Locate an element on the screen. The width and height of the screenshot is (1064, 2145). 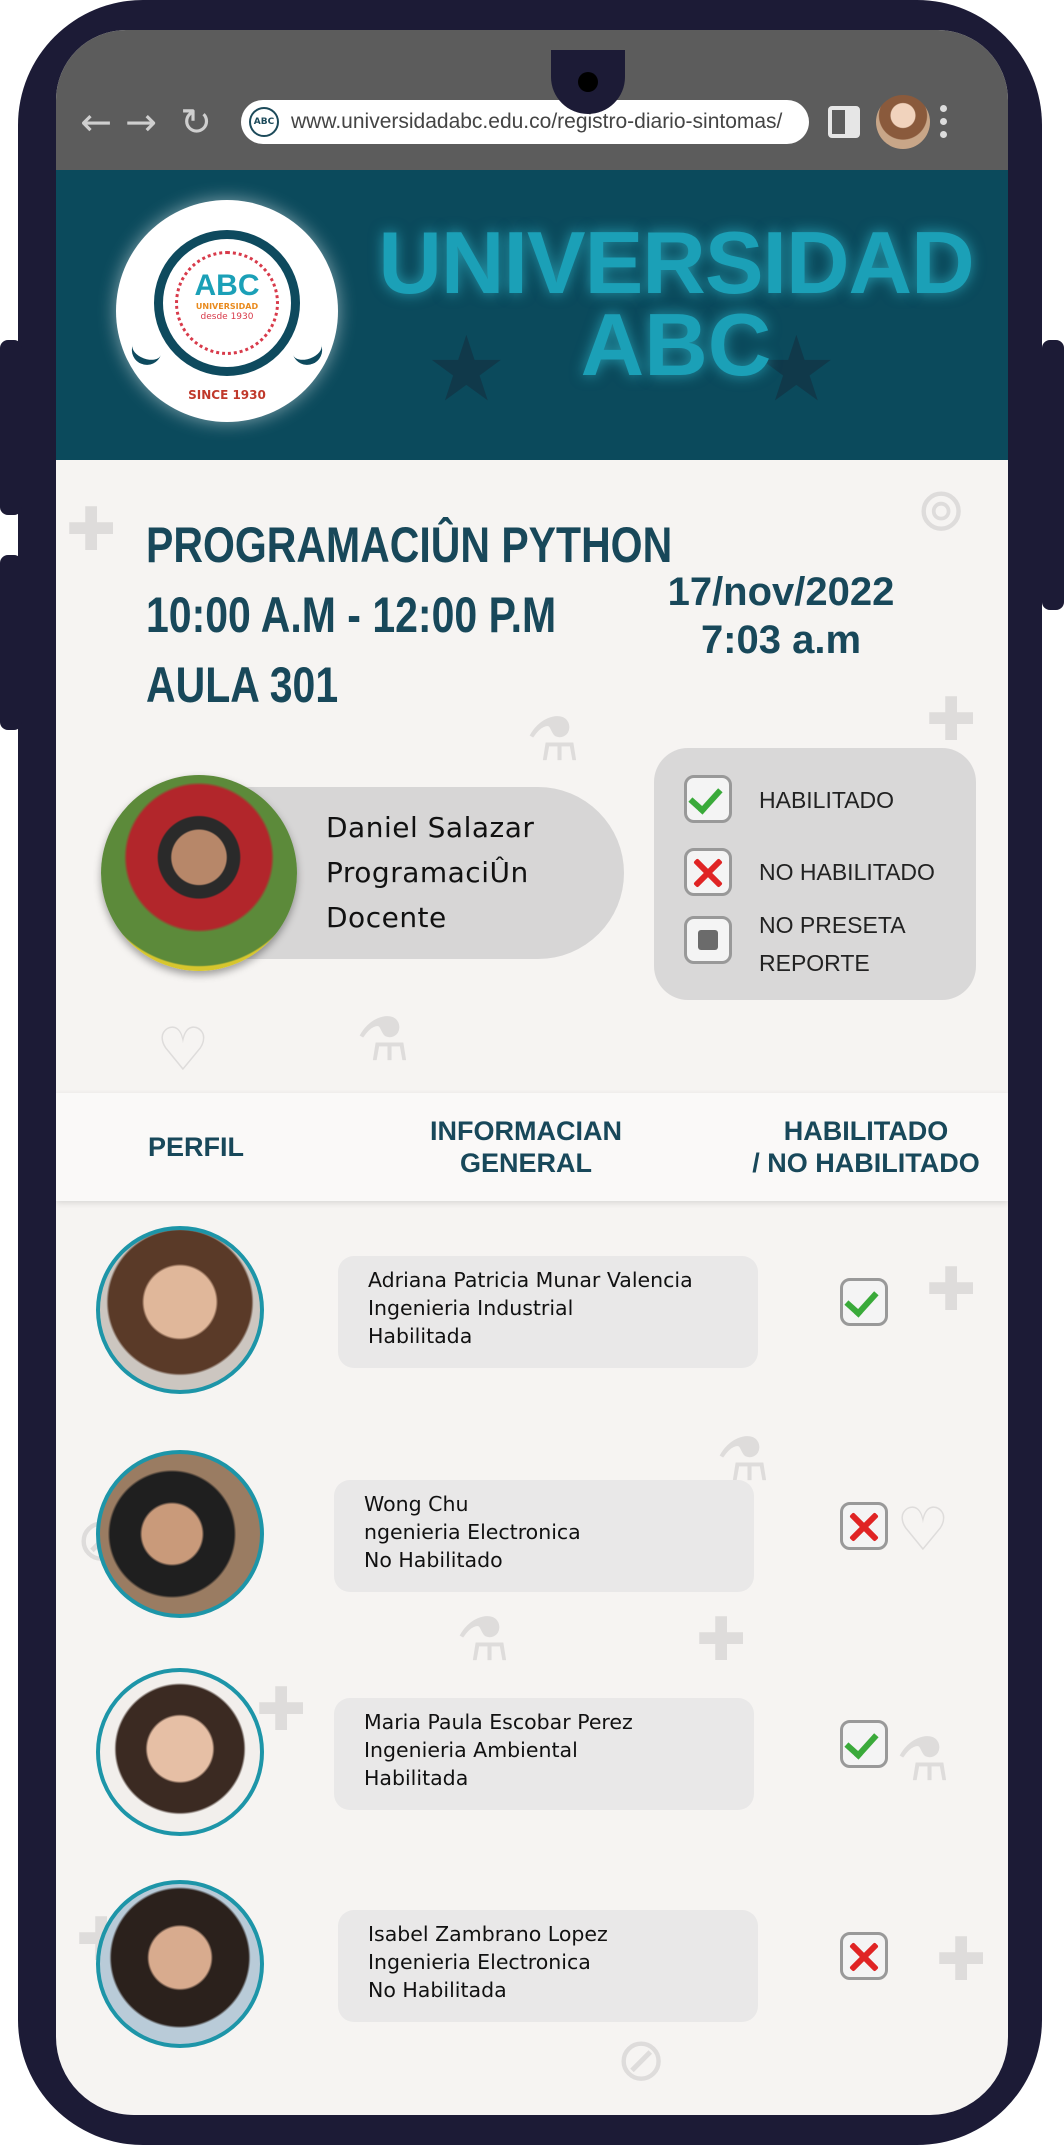
university-logo: ABC UNIVERSIDAD desde 1930 SINCE 1930 is located at coordinates (227, 311).